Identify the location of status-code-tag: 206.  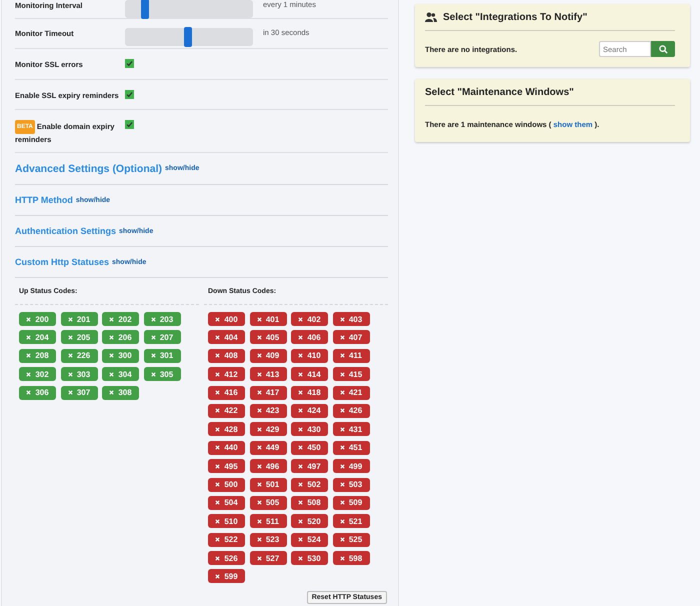
(120, 337).